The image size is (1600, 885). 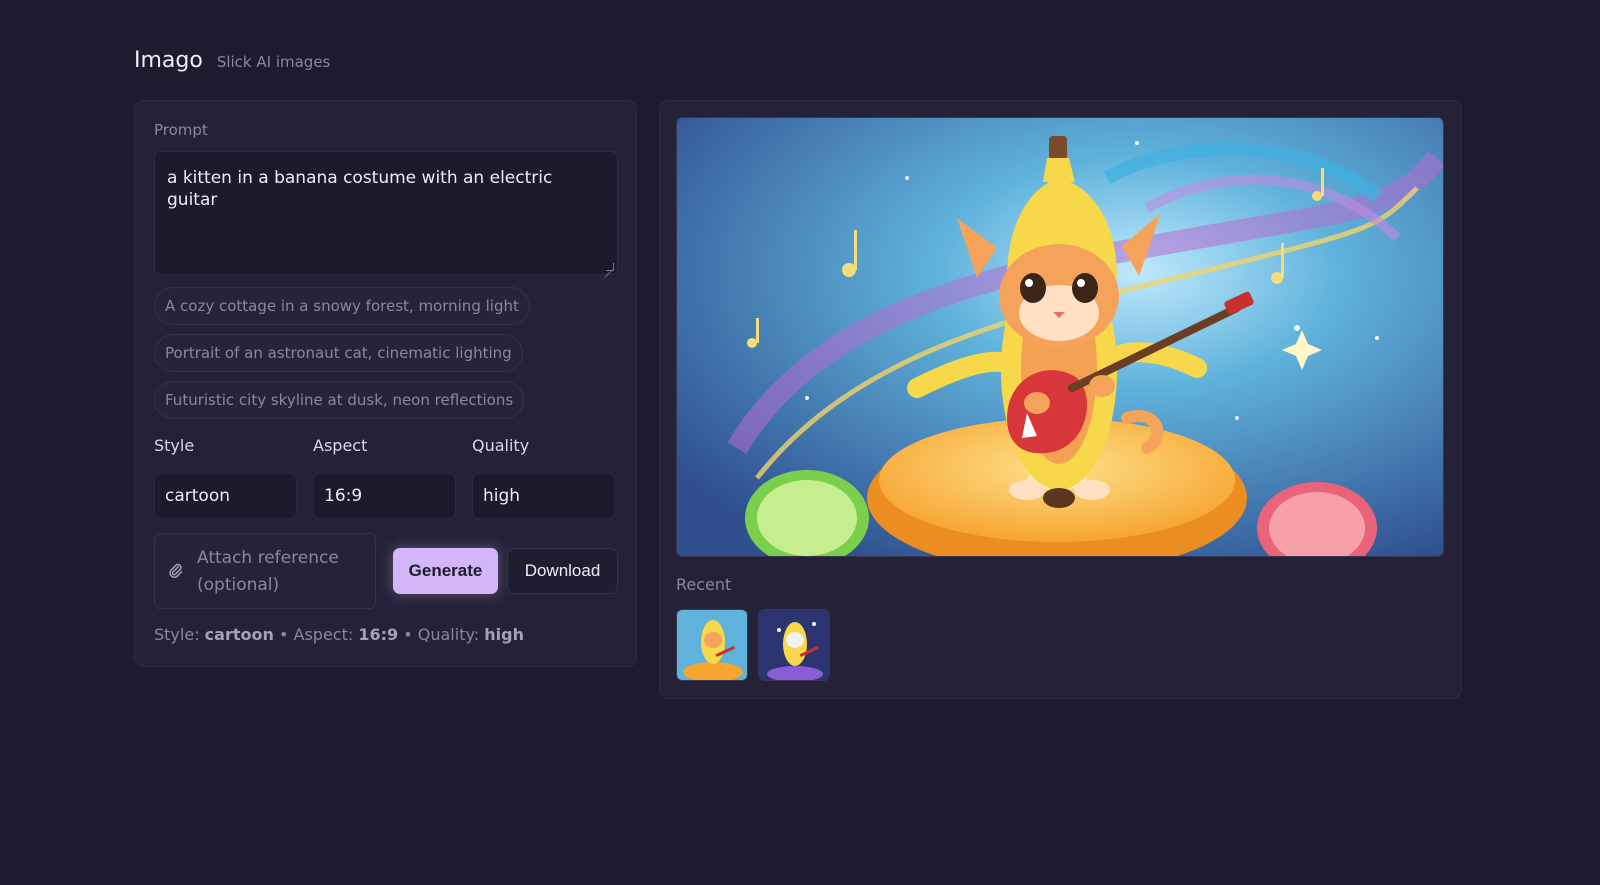 What do you see at coordinates (174, 445) in the screenshot?
I see `style-label: Style` at bounding box center [174, 445].